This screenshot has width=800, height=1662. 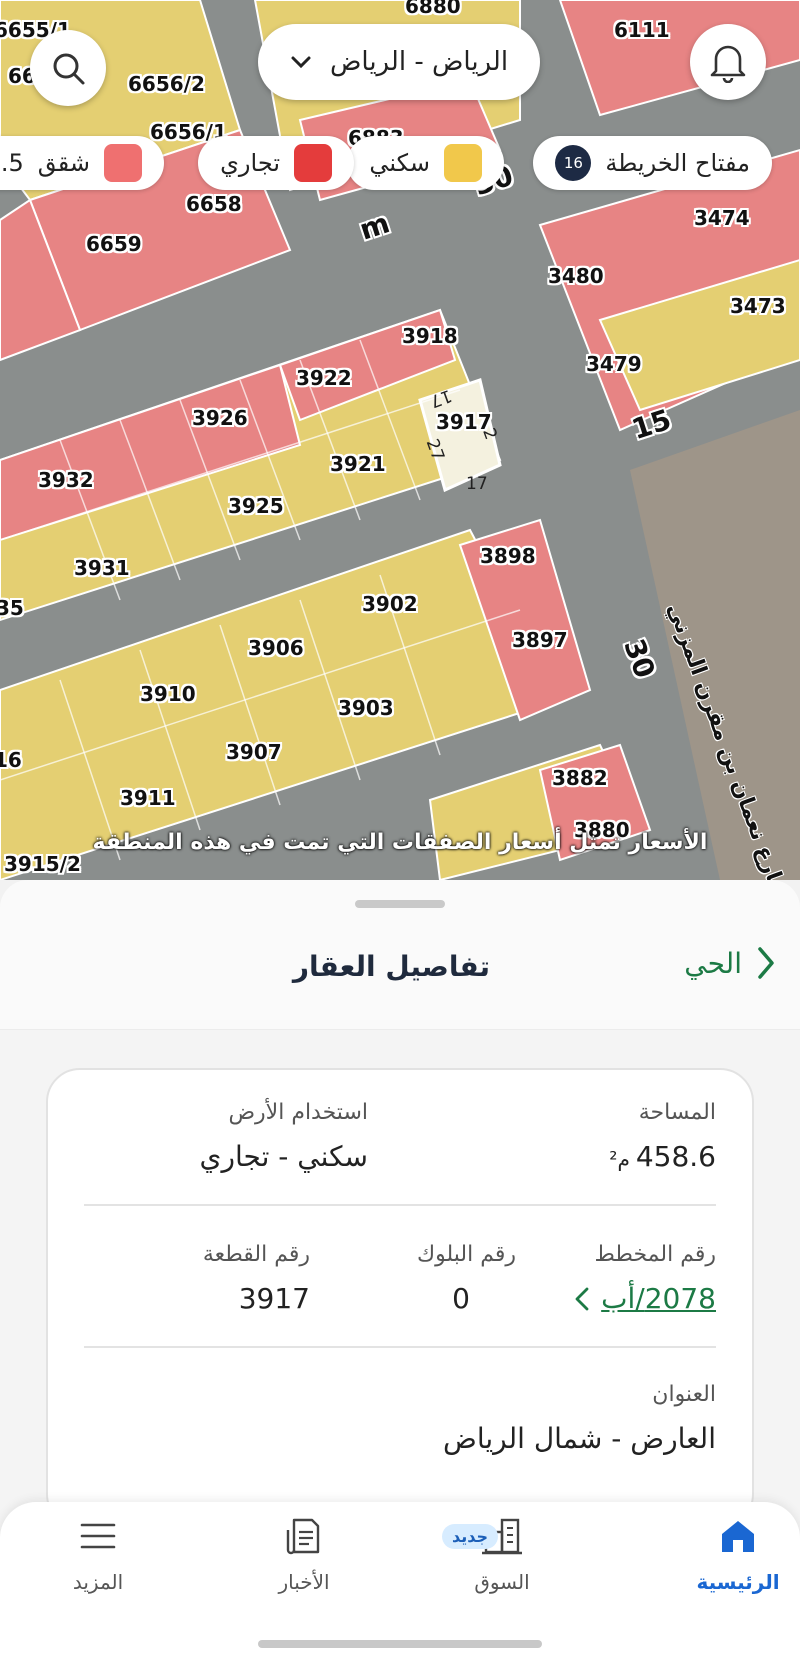 What do you see at coordinates (102, 568) in the screenshot?
I see `plot-label: 3931` at bounding box center [102, 568].